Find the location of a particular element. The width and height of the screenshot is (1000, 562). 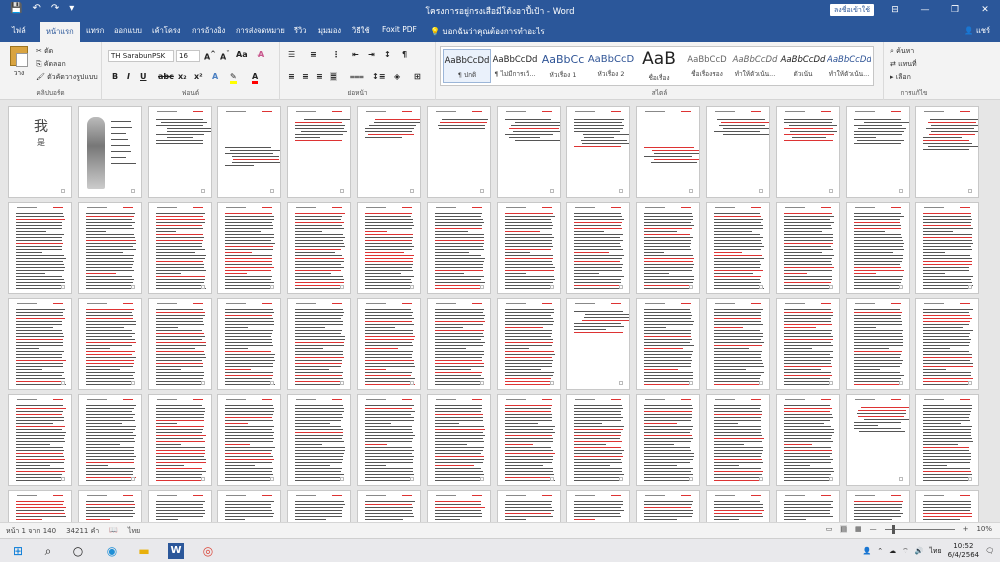

replace-button: ⇄ แทนที่ is located at coordinates (903, 64).